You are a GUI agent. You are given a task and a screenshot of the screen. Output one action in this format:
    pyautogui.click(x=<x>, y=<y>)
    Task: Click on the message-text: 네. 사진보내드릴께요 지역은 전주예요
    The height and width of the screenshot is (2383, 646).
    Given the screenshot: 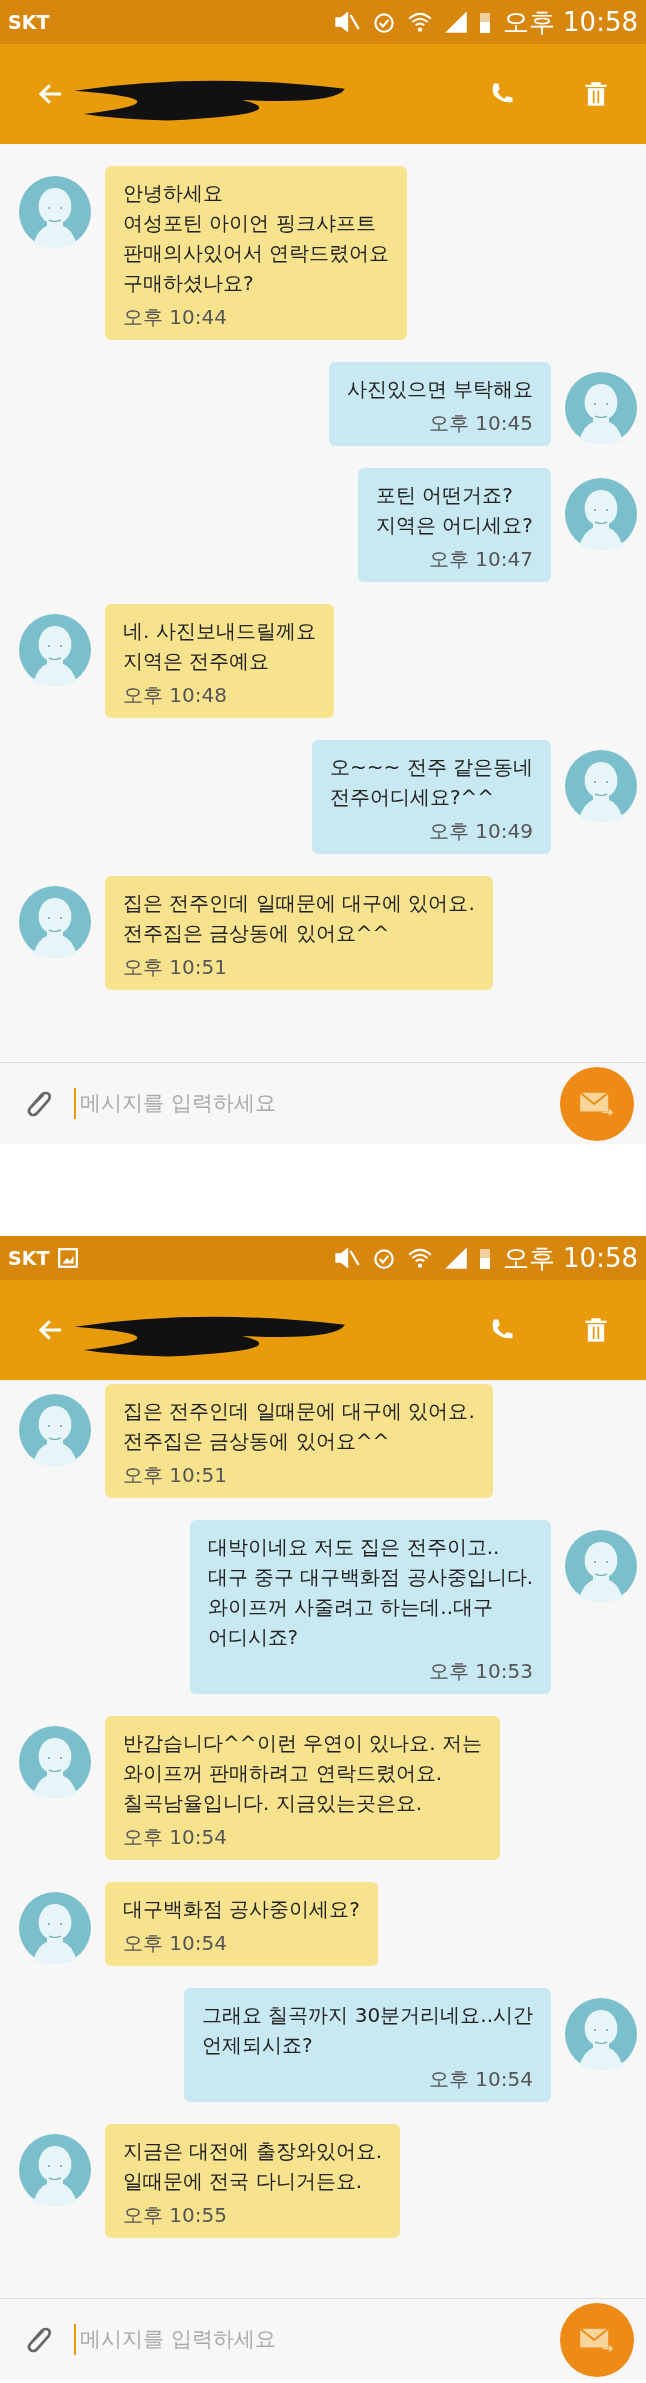 What is the action you would take?
    pyautogui.click(x=219, y=646)
    